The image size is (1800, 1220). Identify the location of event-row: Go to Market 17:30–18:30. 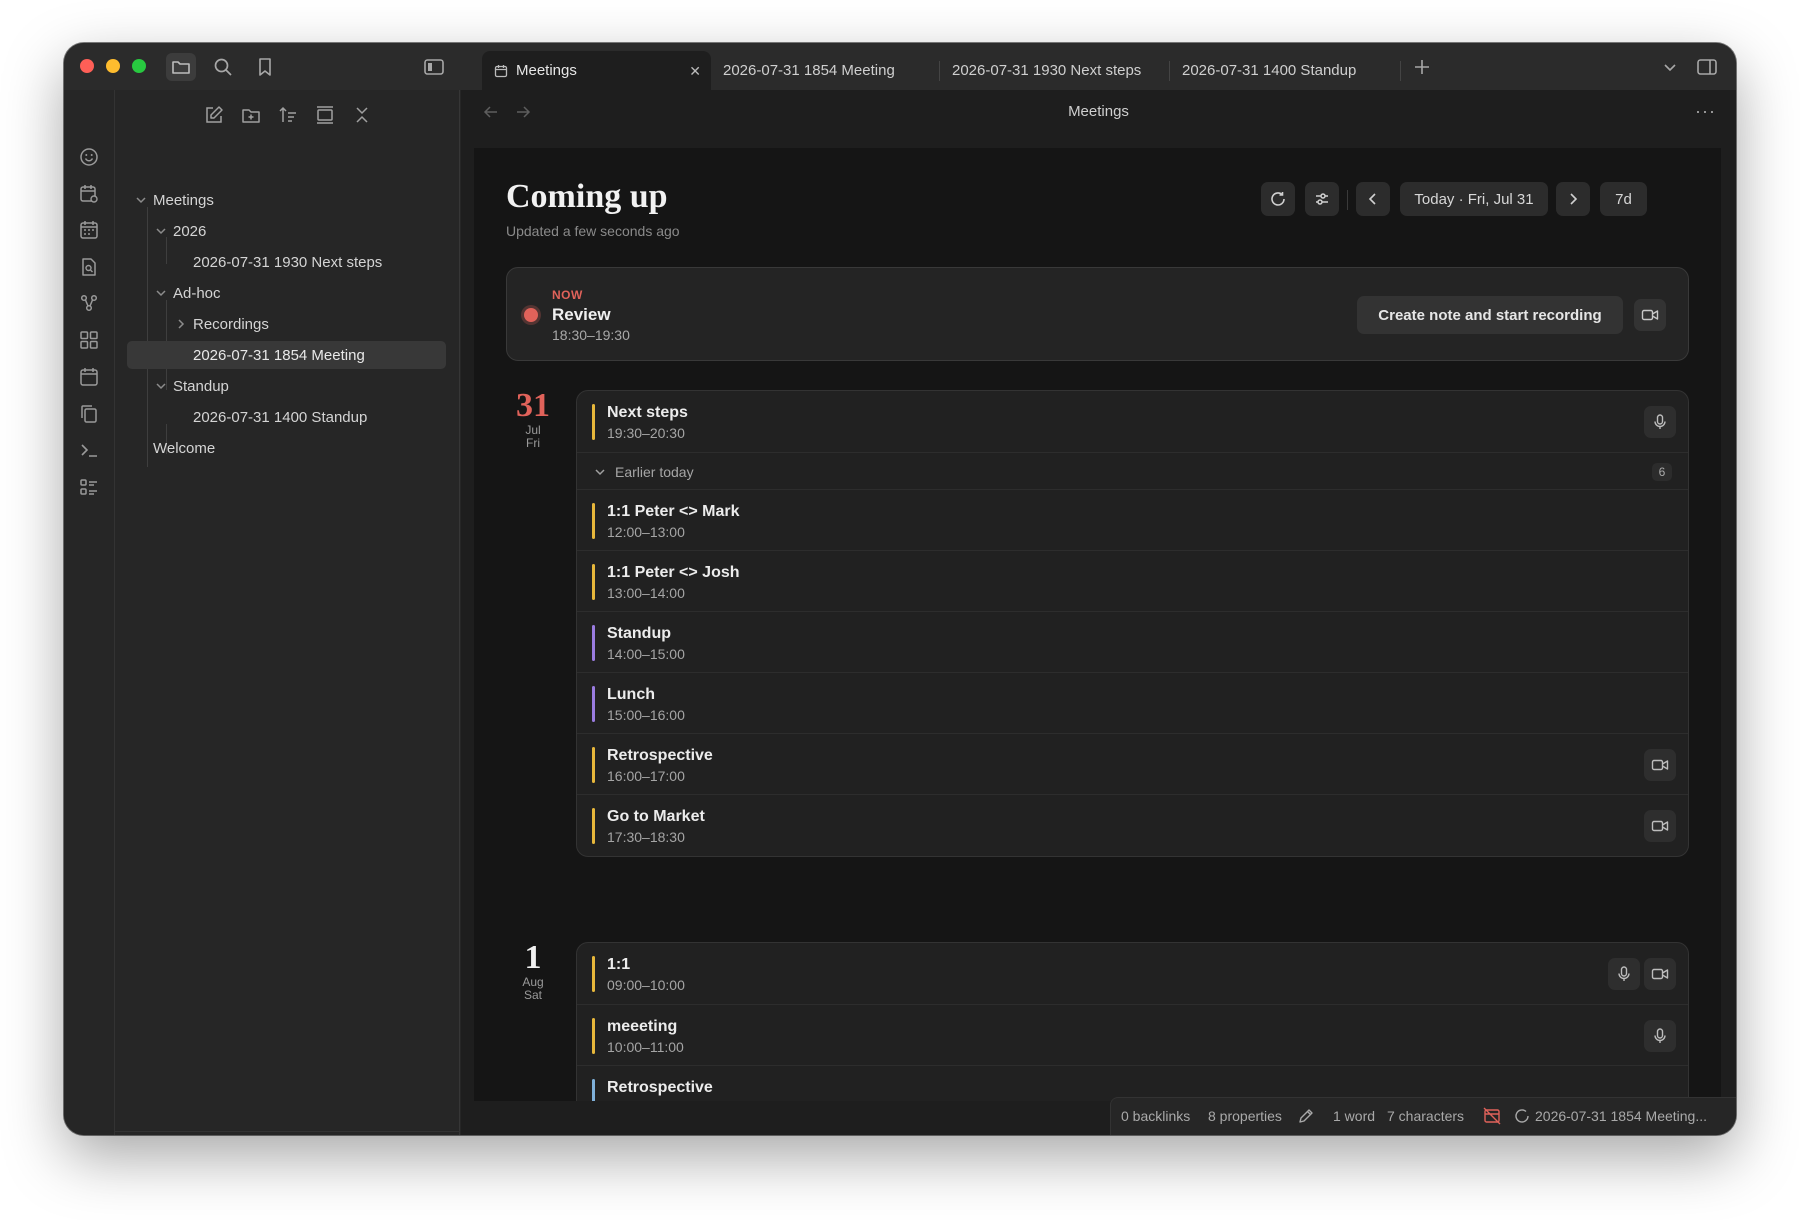
(1132, 824).